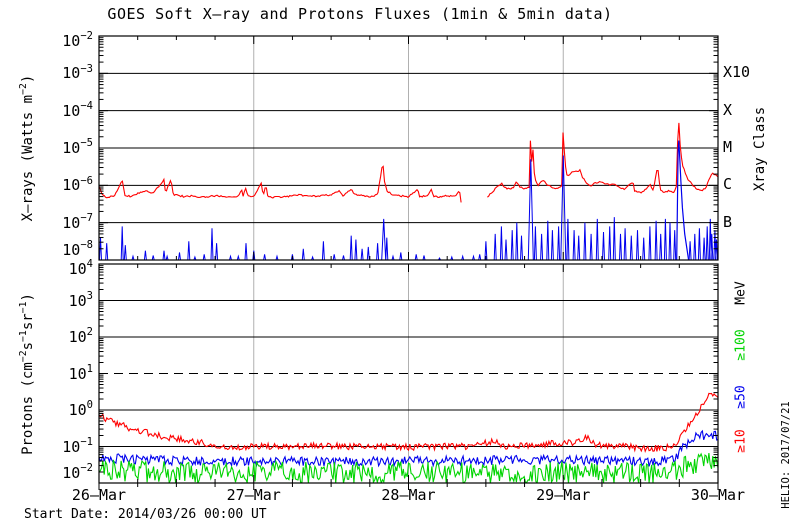 The width and height of the screenshot is (800, 530). I want to click on y-tick-label: 104, so click(80, 268).